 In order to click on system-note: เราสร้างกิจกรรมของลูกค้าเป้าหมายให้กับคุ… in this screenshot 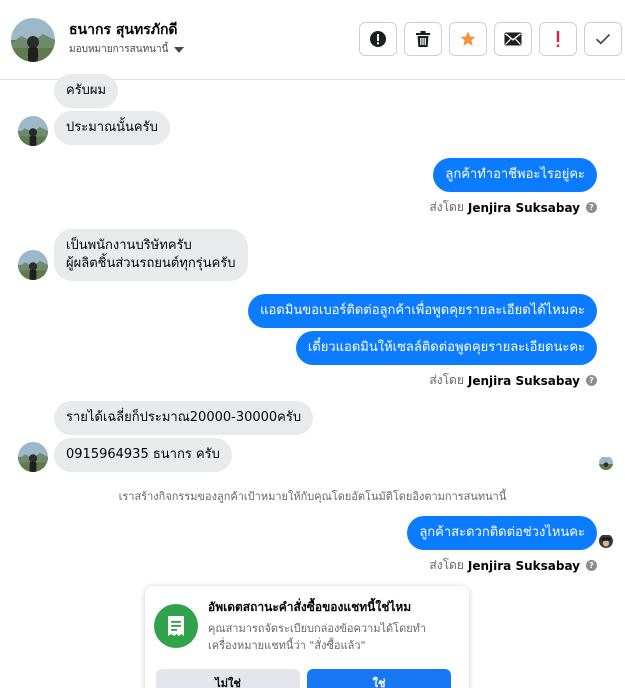, I will do `click(312, 496)`.